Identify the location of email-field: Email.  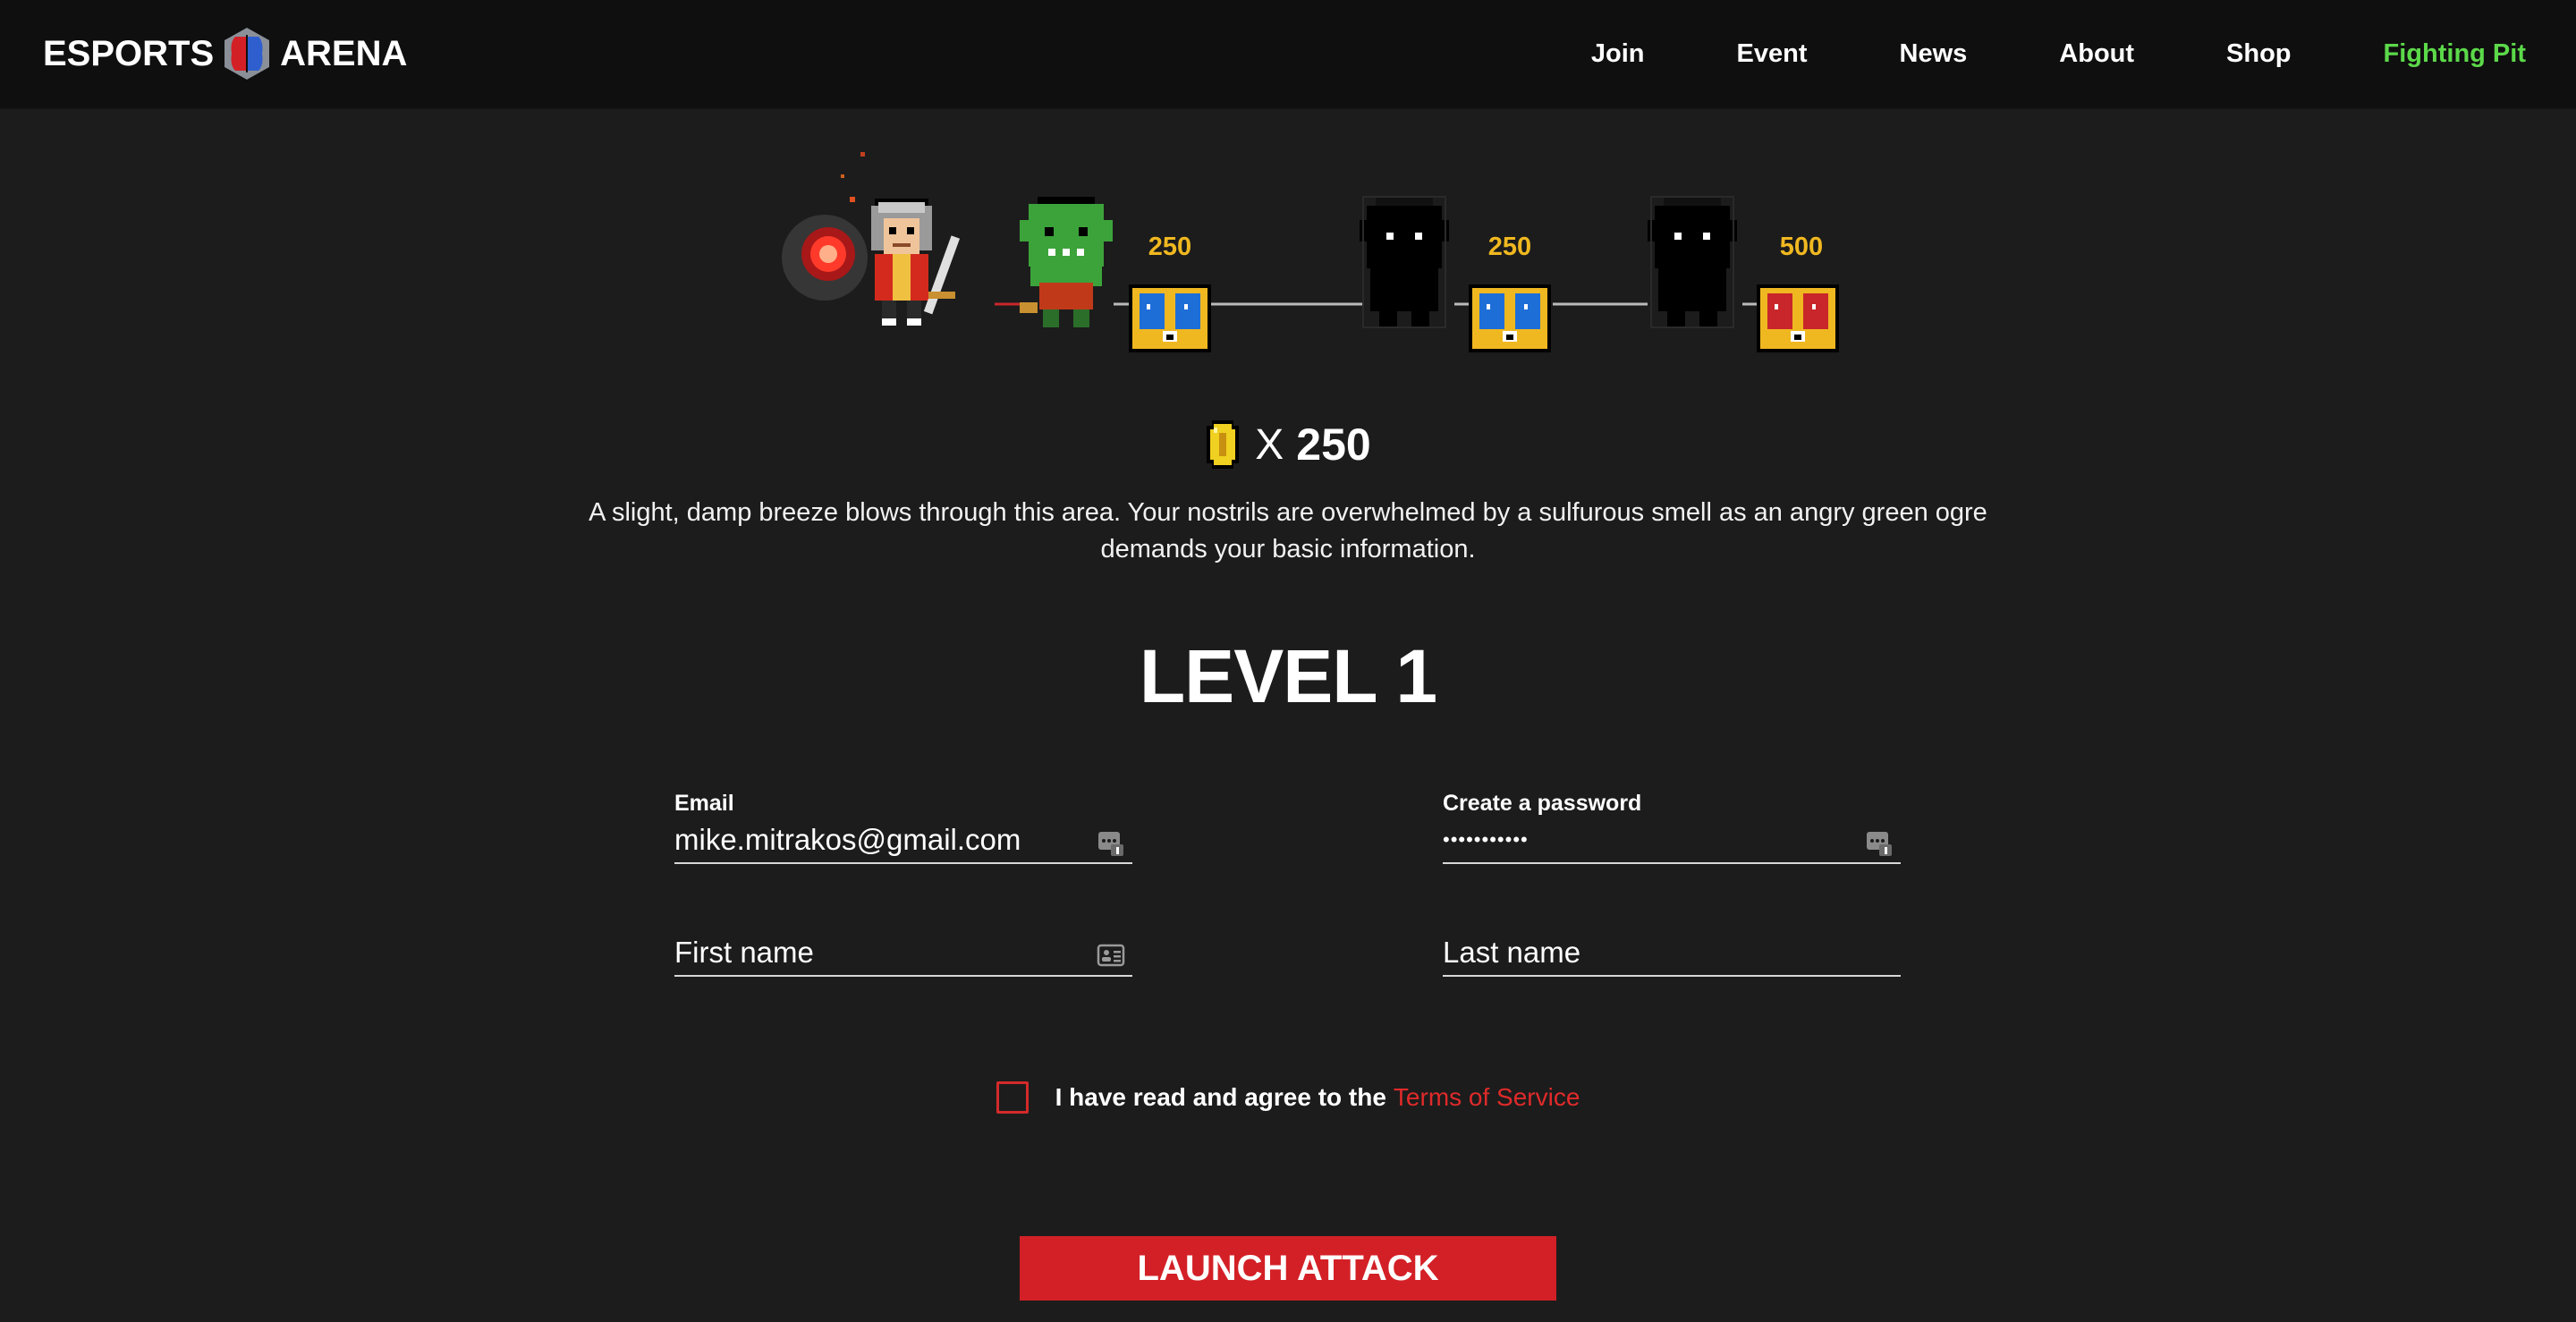
(903, 828).